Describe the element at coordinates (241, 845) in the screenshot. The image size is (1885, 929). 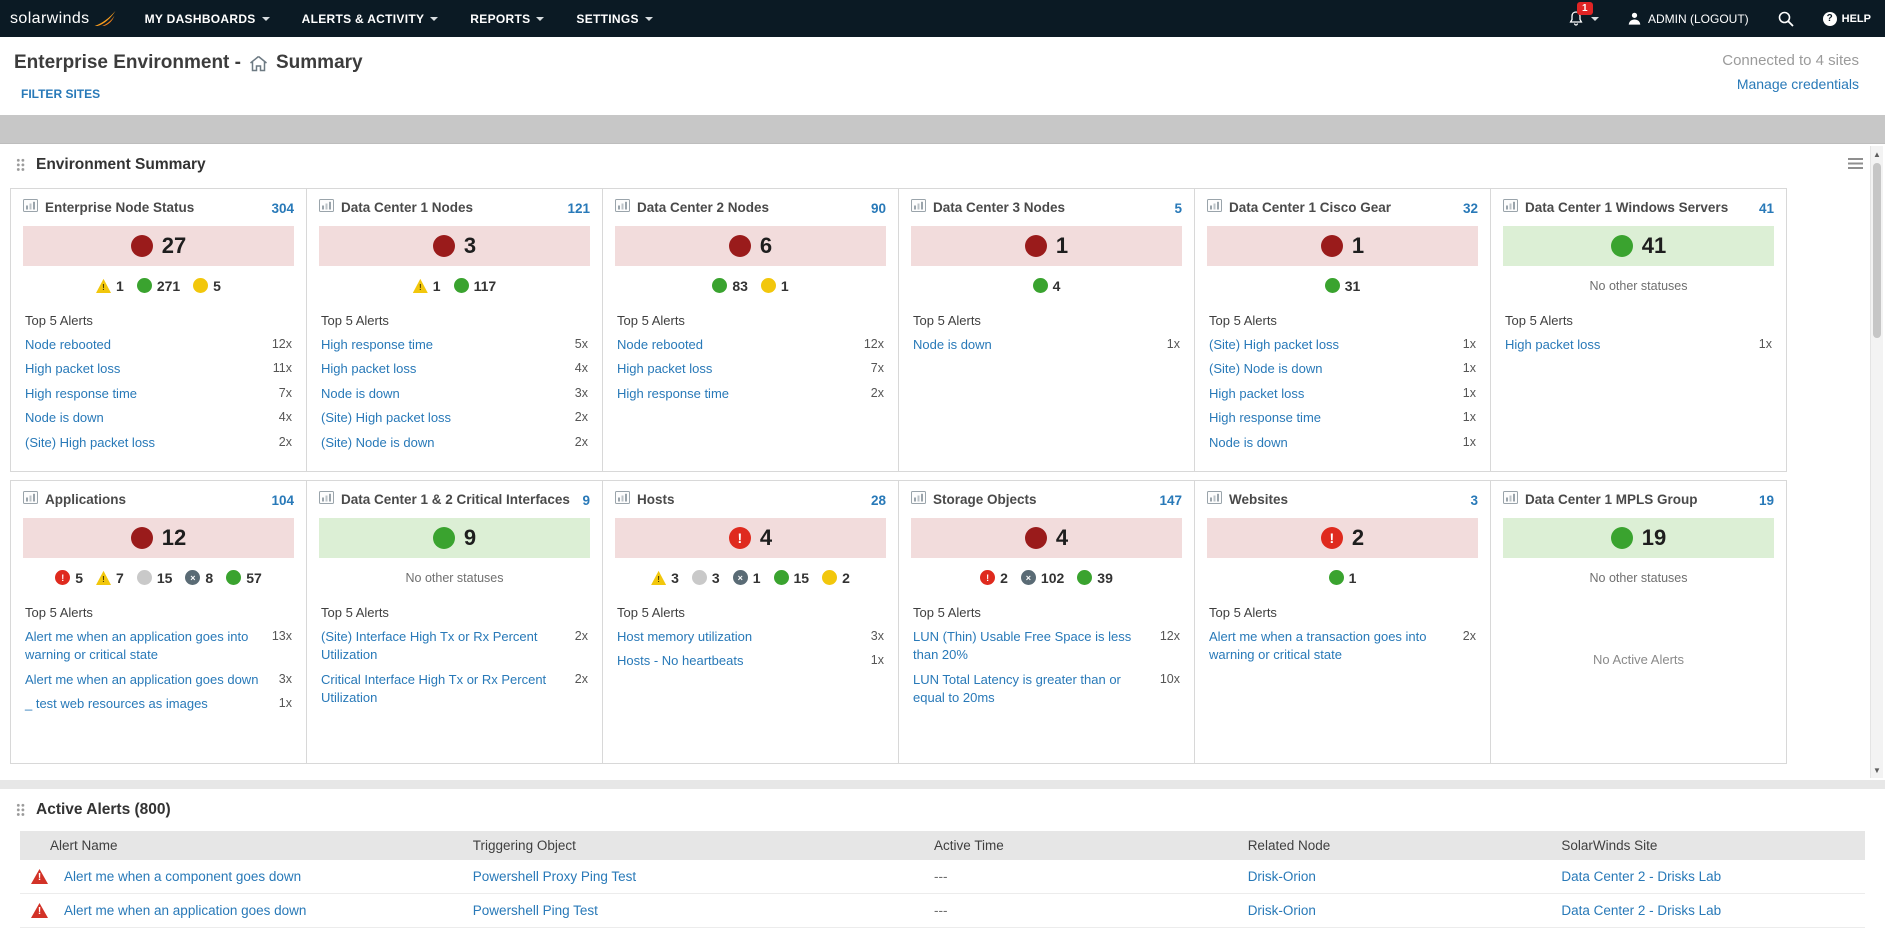
I see `column-header: Alert Name` at that location.